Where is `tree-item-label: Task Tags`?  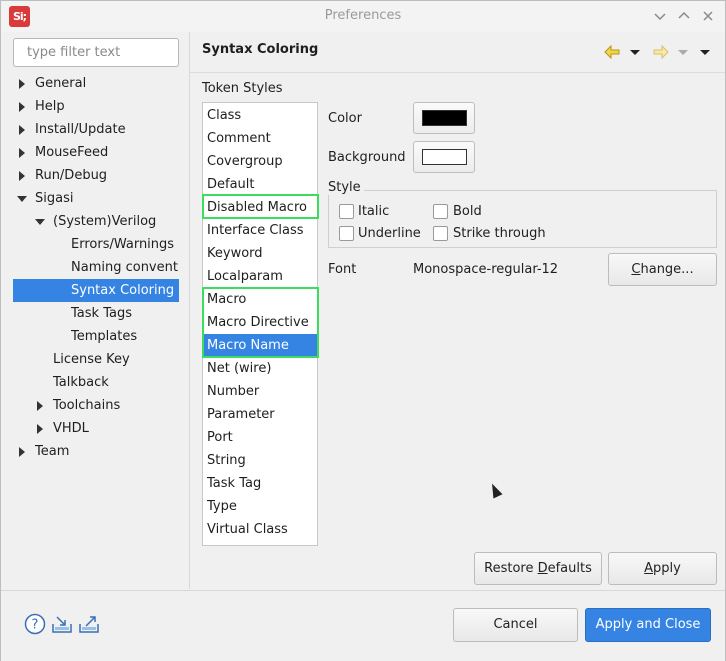
tree-item-label: Task Tags is located at coordinates (101, 313).